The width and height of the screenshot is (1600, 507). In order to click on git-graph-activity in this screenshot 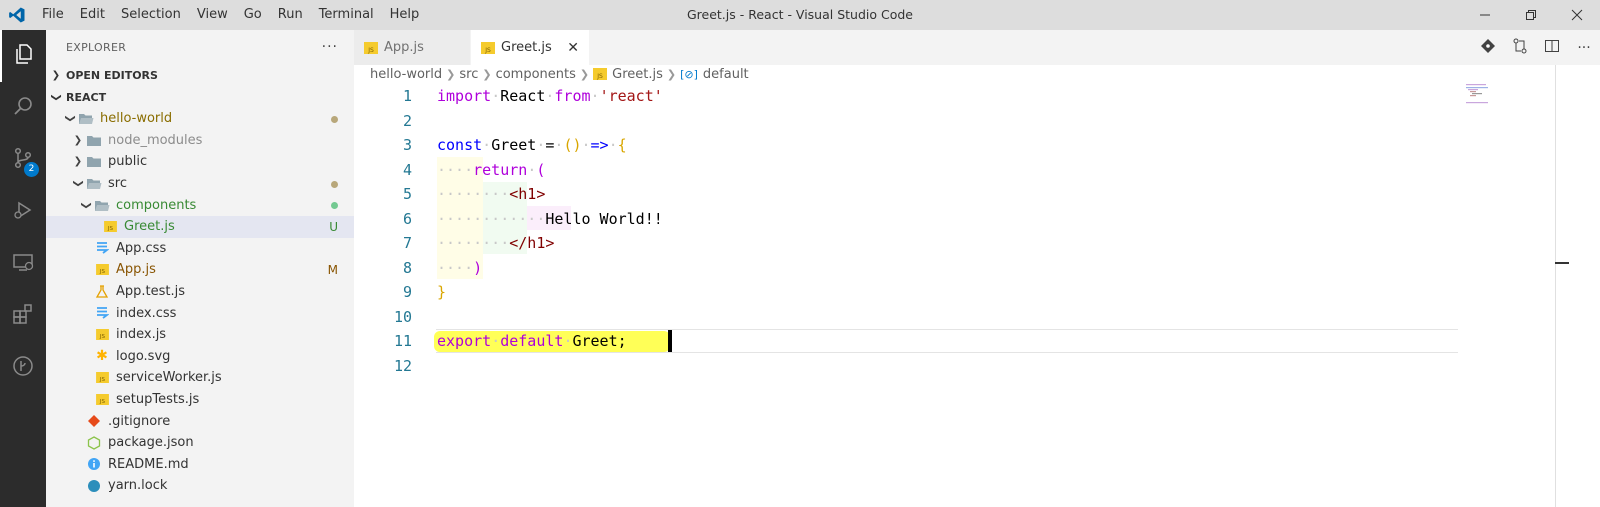, I will do `click(23, 368)`.